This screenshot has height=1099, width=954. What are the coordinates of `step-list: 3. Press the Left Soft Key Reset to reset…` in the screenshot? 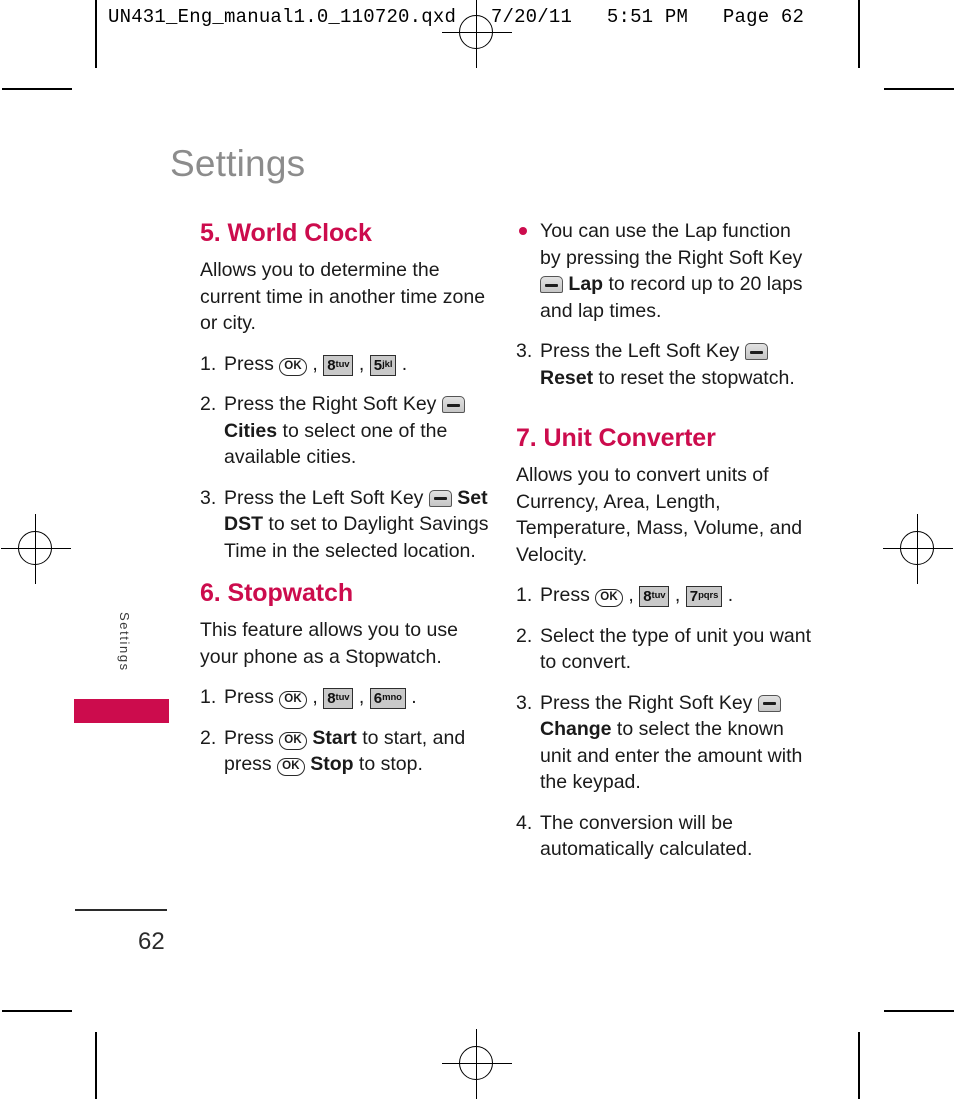 It's located at (666, 364).